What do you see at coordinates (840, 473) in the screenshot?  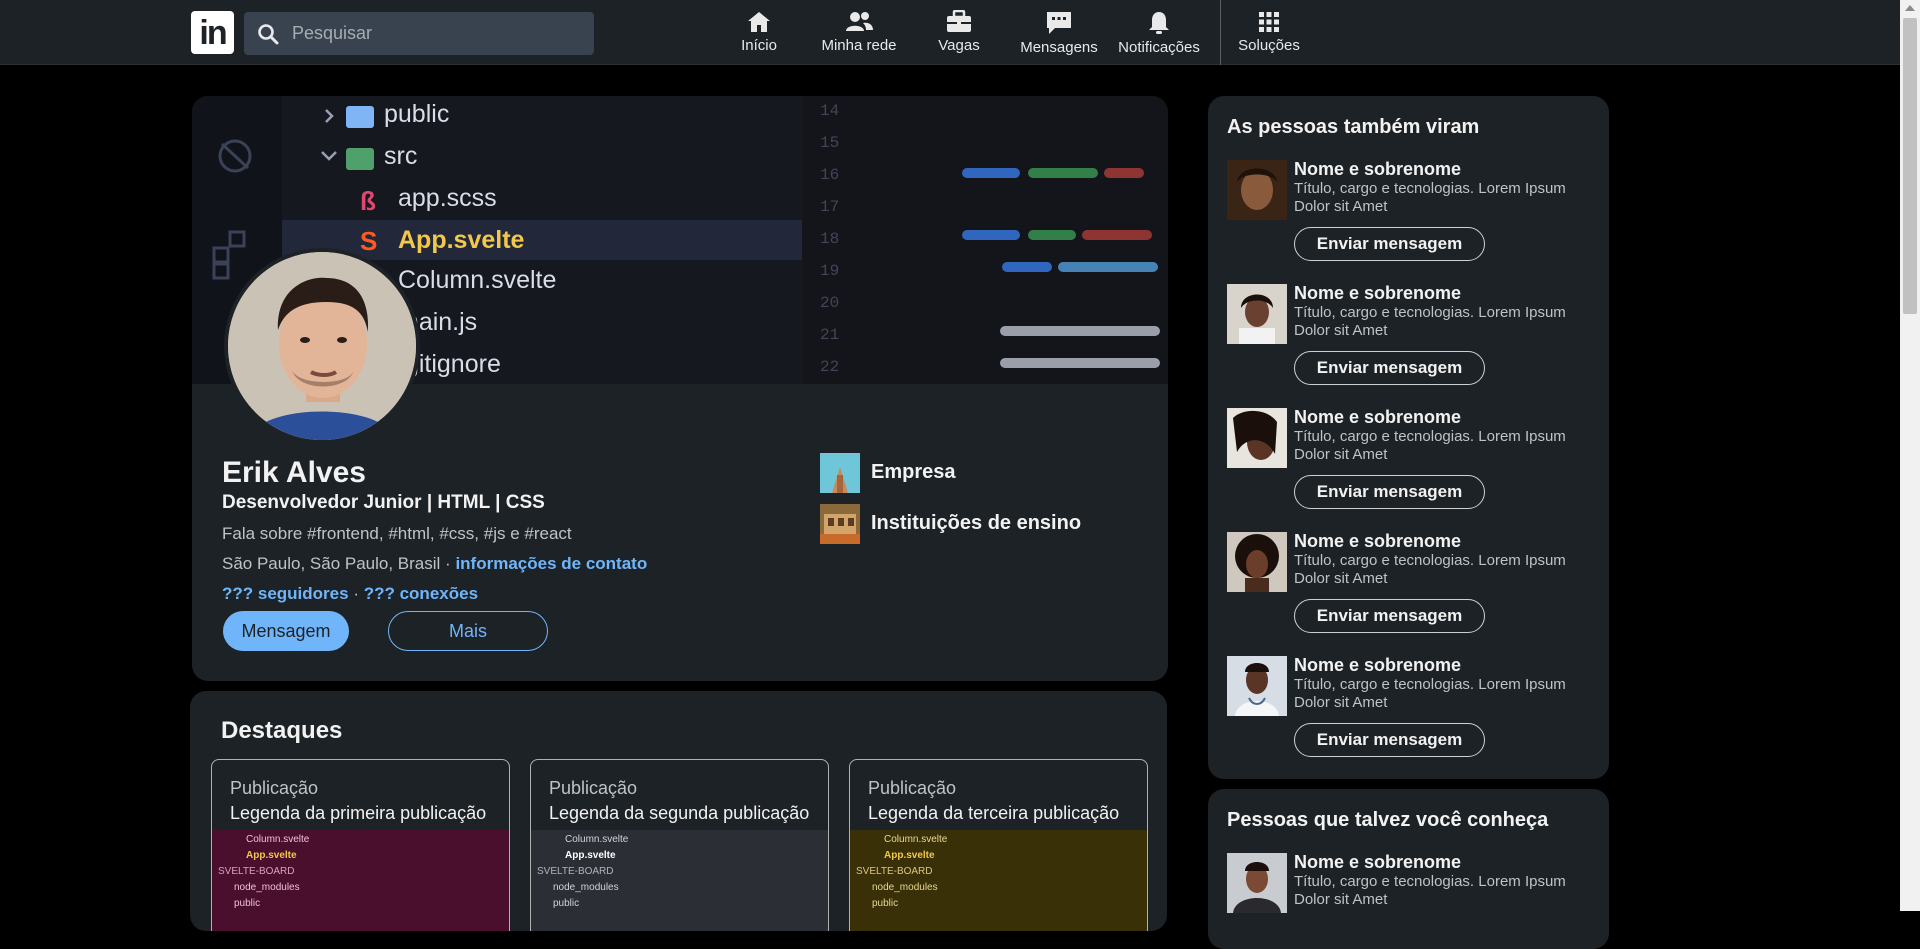 I see `company-logo` at bounding box center [840, 473].